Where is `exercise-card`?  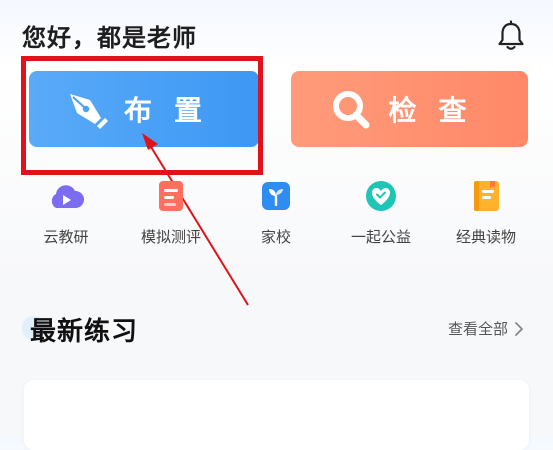 exercise-card is located at coordinates (276, 415).